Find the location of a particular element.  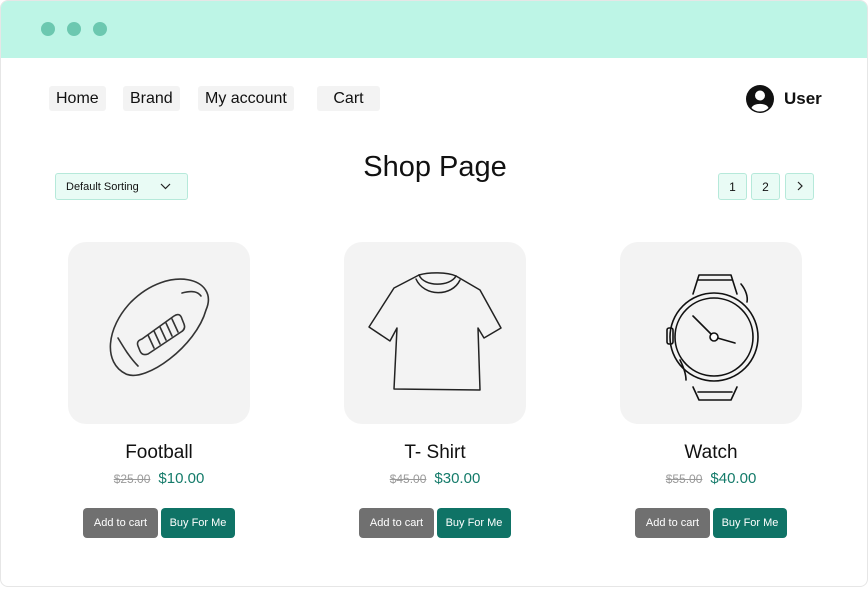

product-price: $55.00 $40.00 is located at coordinates (711, 478).